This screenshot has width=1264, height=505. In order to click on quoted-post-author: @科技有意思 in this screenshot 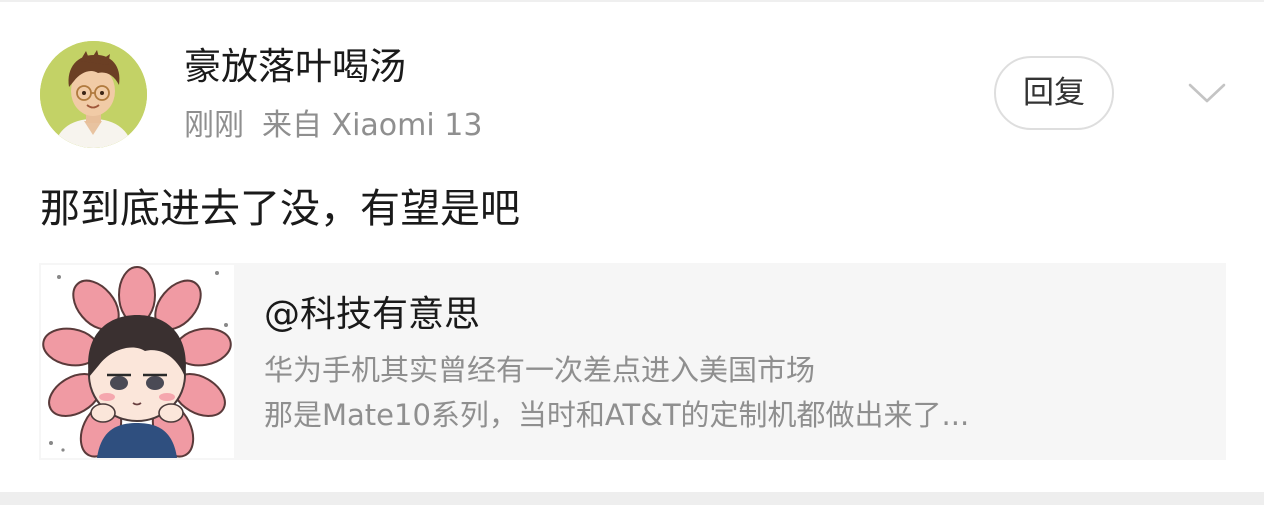, I will do `click(372, 315)`.